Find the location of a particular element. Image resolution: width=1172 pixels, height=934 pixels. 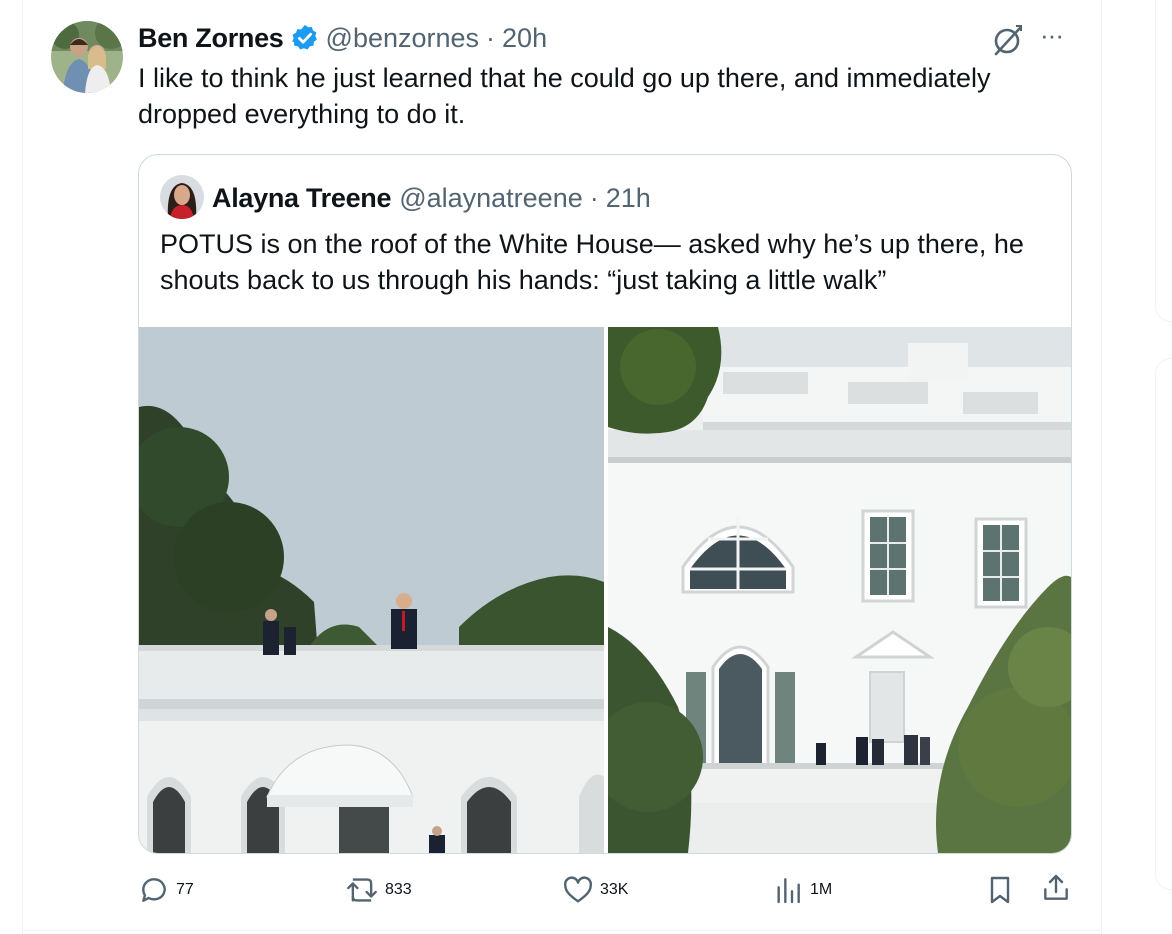

bookmark-icon is located at coordinates (1000, 890).